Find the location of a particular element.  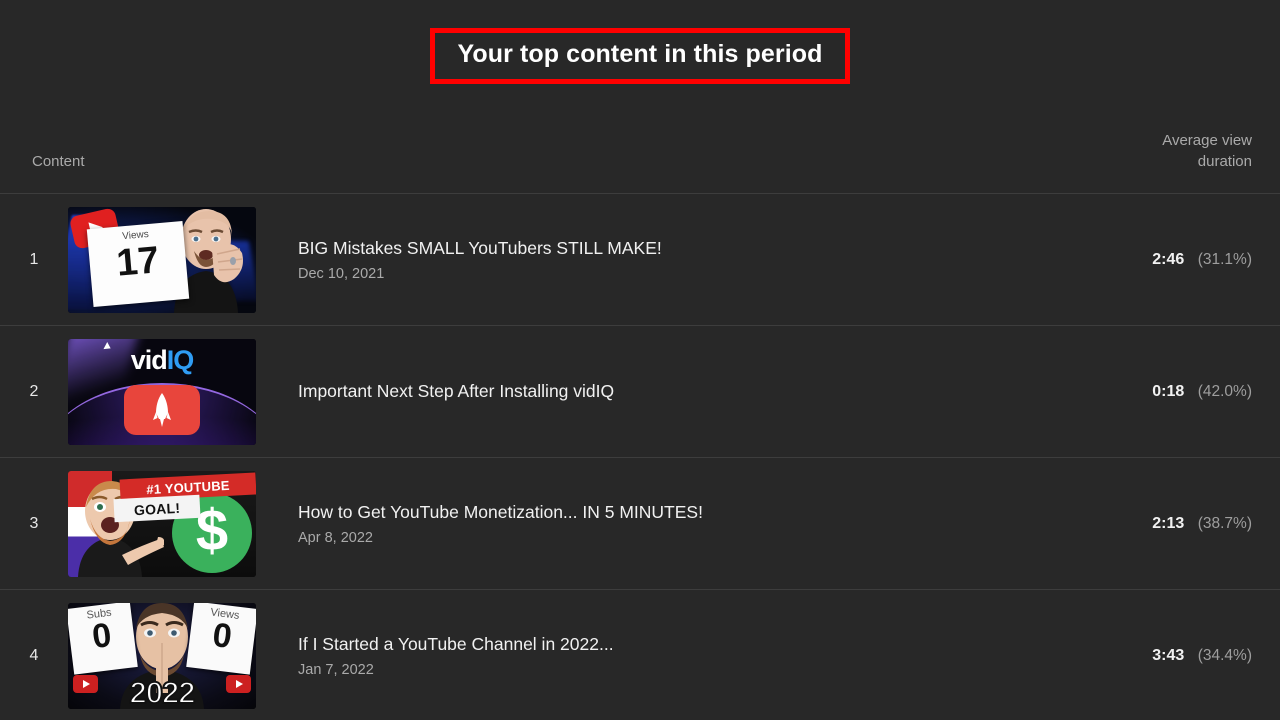

average-view-percentage: (42.0%) is located at coordinates (1224, 391).